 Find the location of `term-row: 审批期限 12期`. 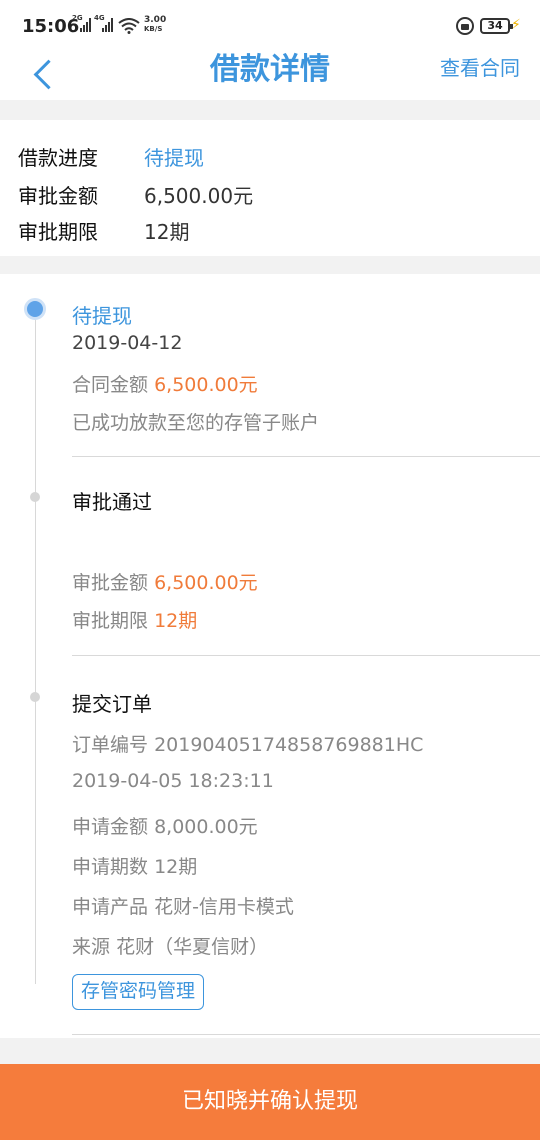

term-row: 审批期限 12期 is located at coordinates (103, 230).